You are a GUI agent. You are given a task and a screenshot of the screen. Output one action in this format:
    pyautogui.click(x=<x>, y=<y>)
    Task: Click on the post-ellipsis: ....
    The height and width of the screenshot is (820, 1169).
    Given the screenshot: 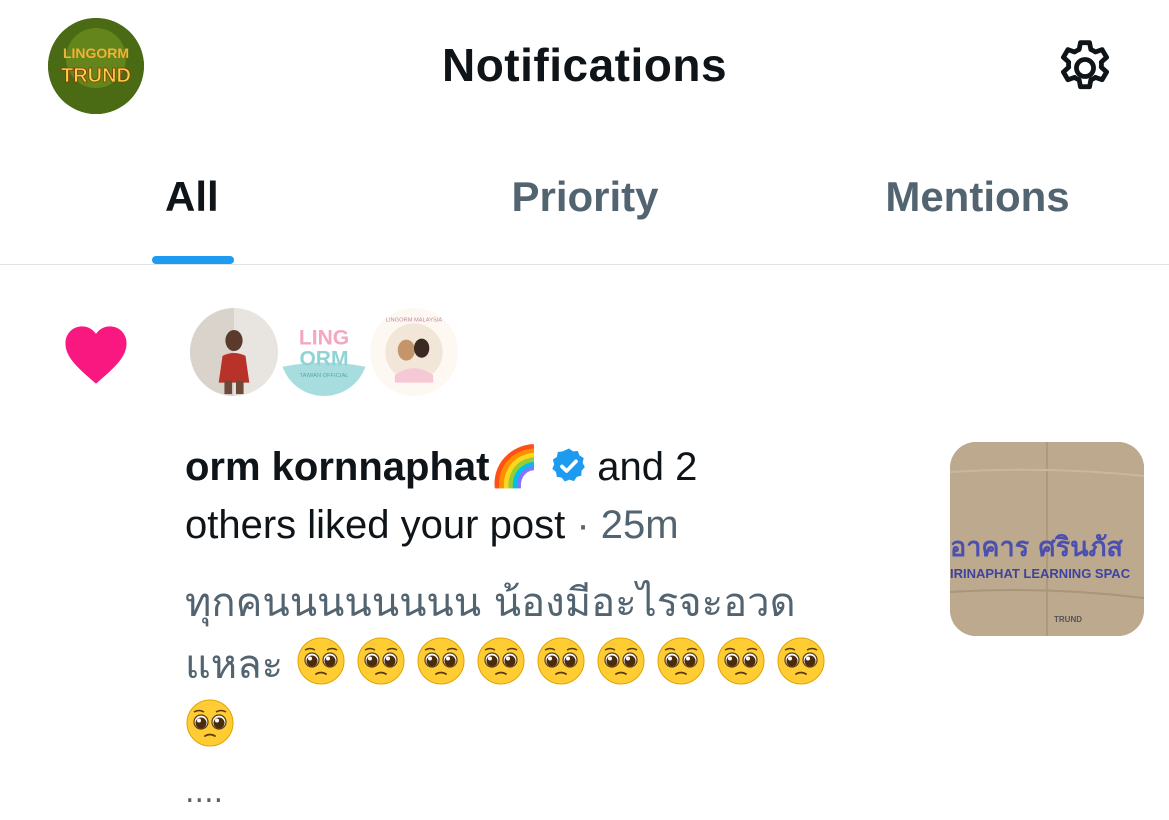 What is the action you would take?
    pyautogui.click(x=204, y=792)
    